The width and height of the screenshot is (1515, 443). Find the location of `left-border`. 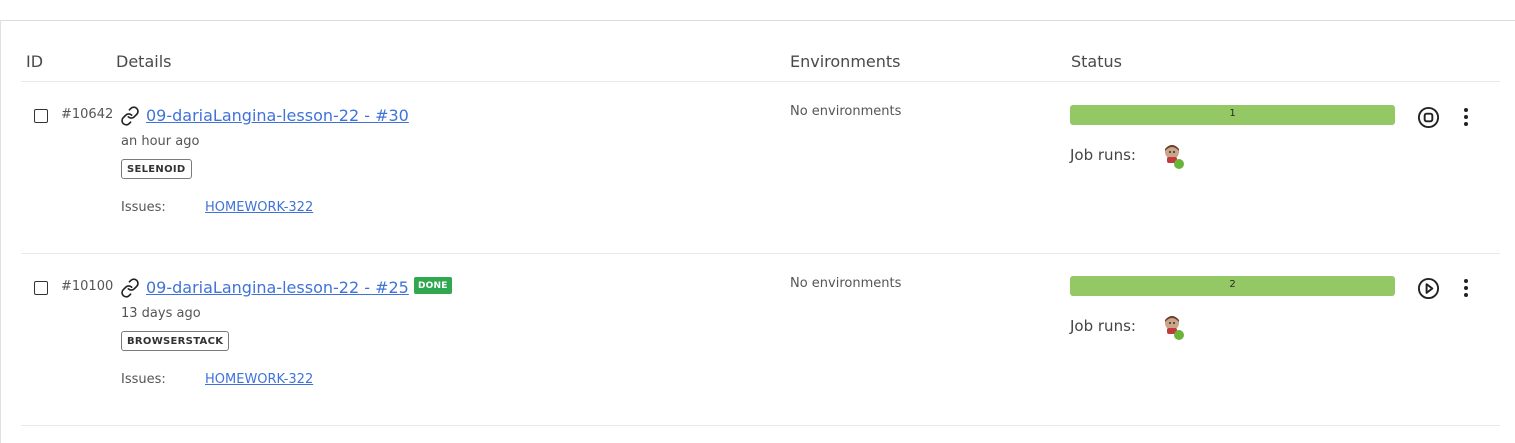

left-border is located at coordinates (0, 231).